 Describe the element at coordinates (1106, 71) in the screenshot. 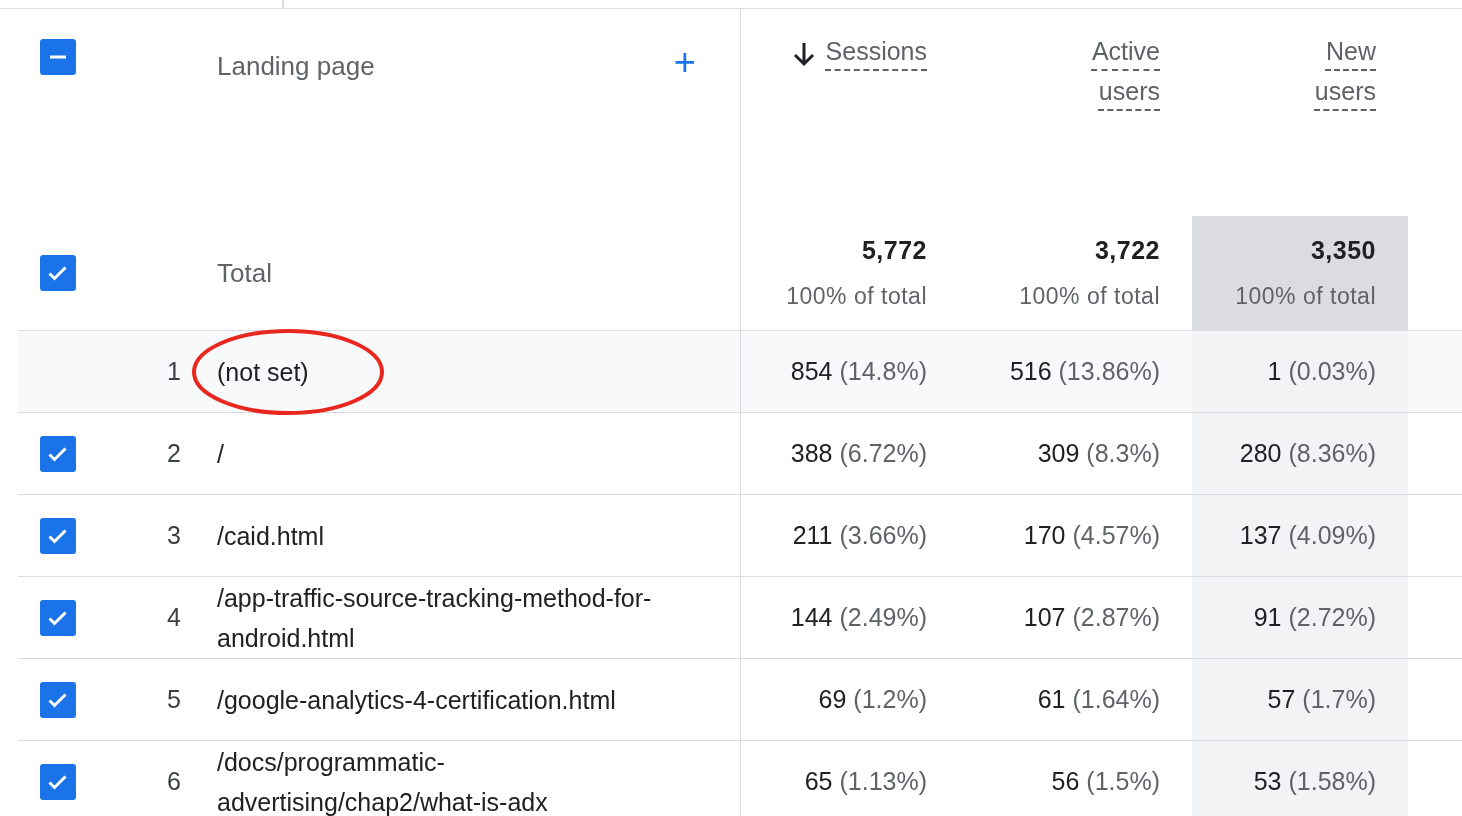

I see `column-header: Active users` at that location.